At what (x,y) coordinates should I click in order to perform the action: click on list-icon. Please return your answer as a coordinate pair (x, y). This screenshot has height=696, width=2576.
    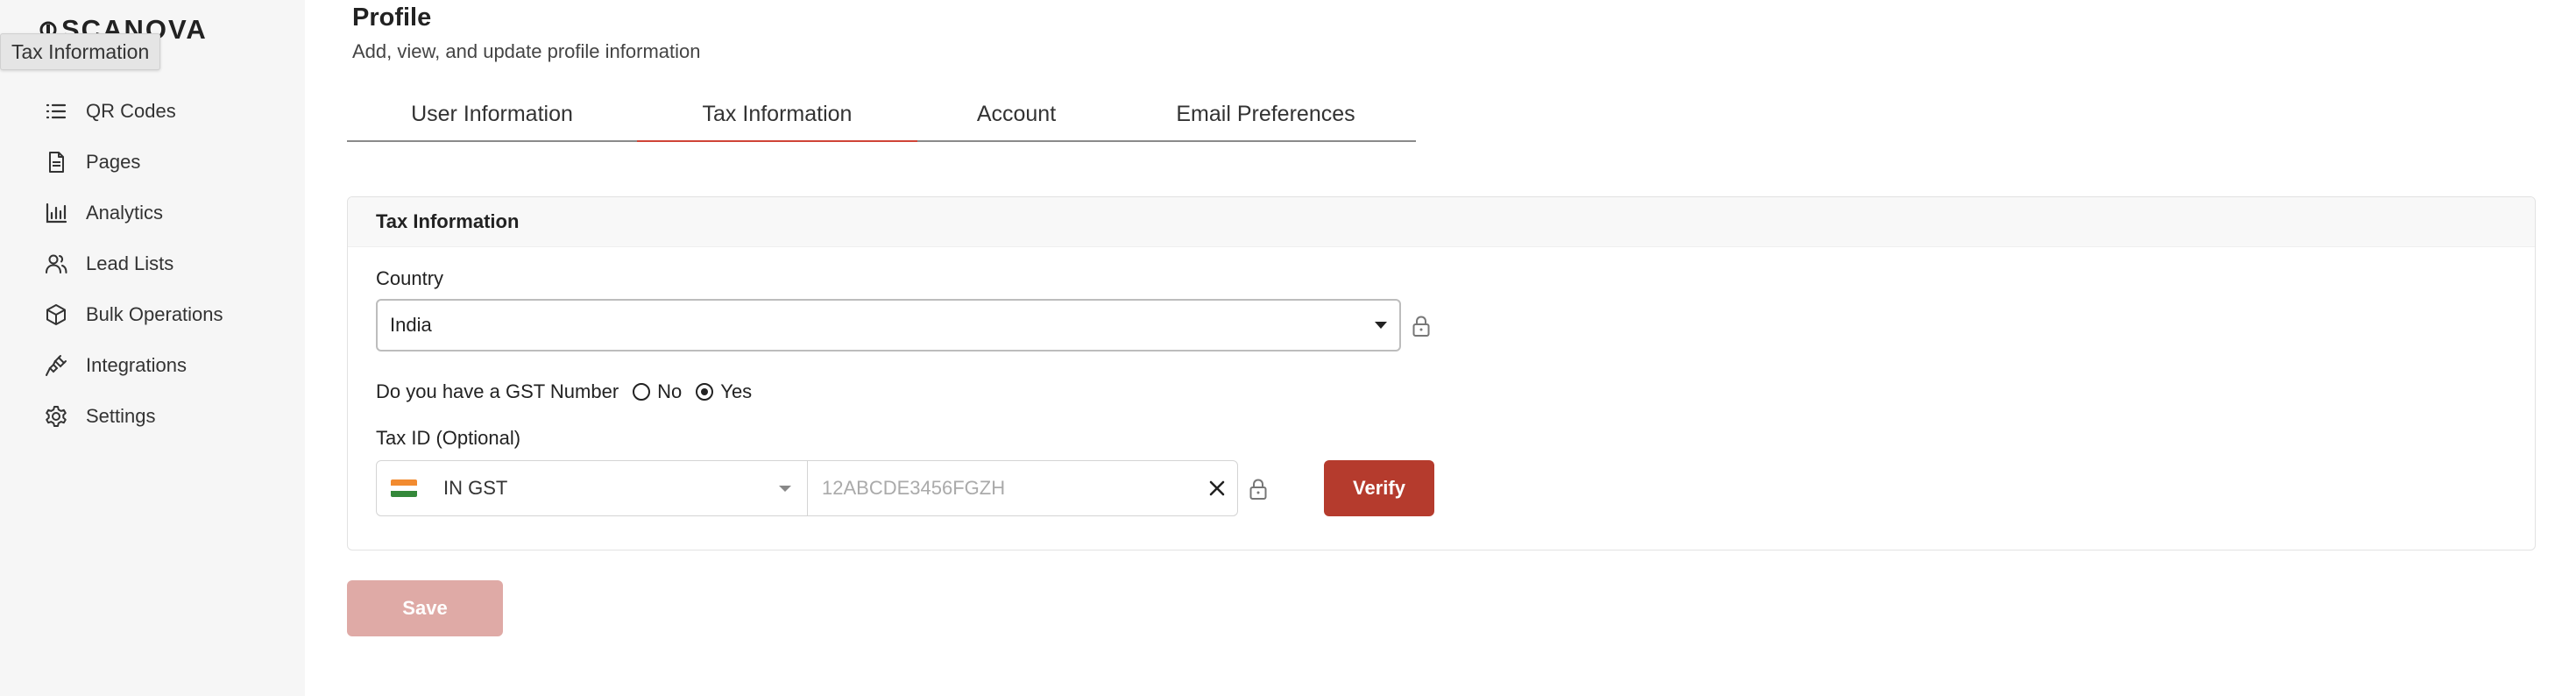
    Looking at the image, I should click on (56, 111).